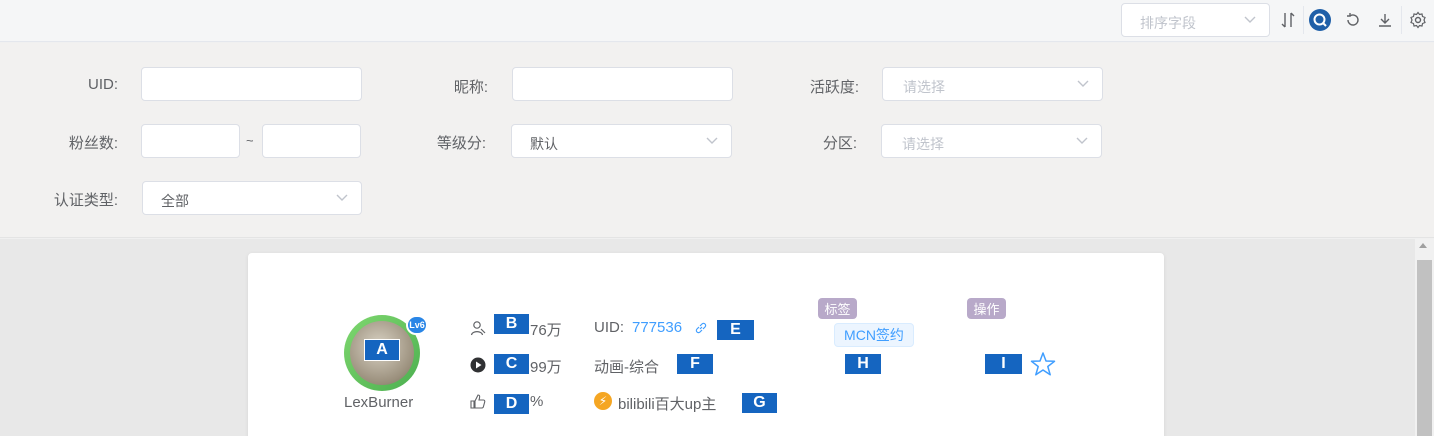  I want to click on search-icon, so click(1320, 20).